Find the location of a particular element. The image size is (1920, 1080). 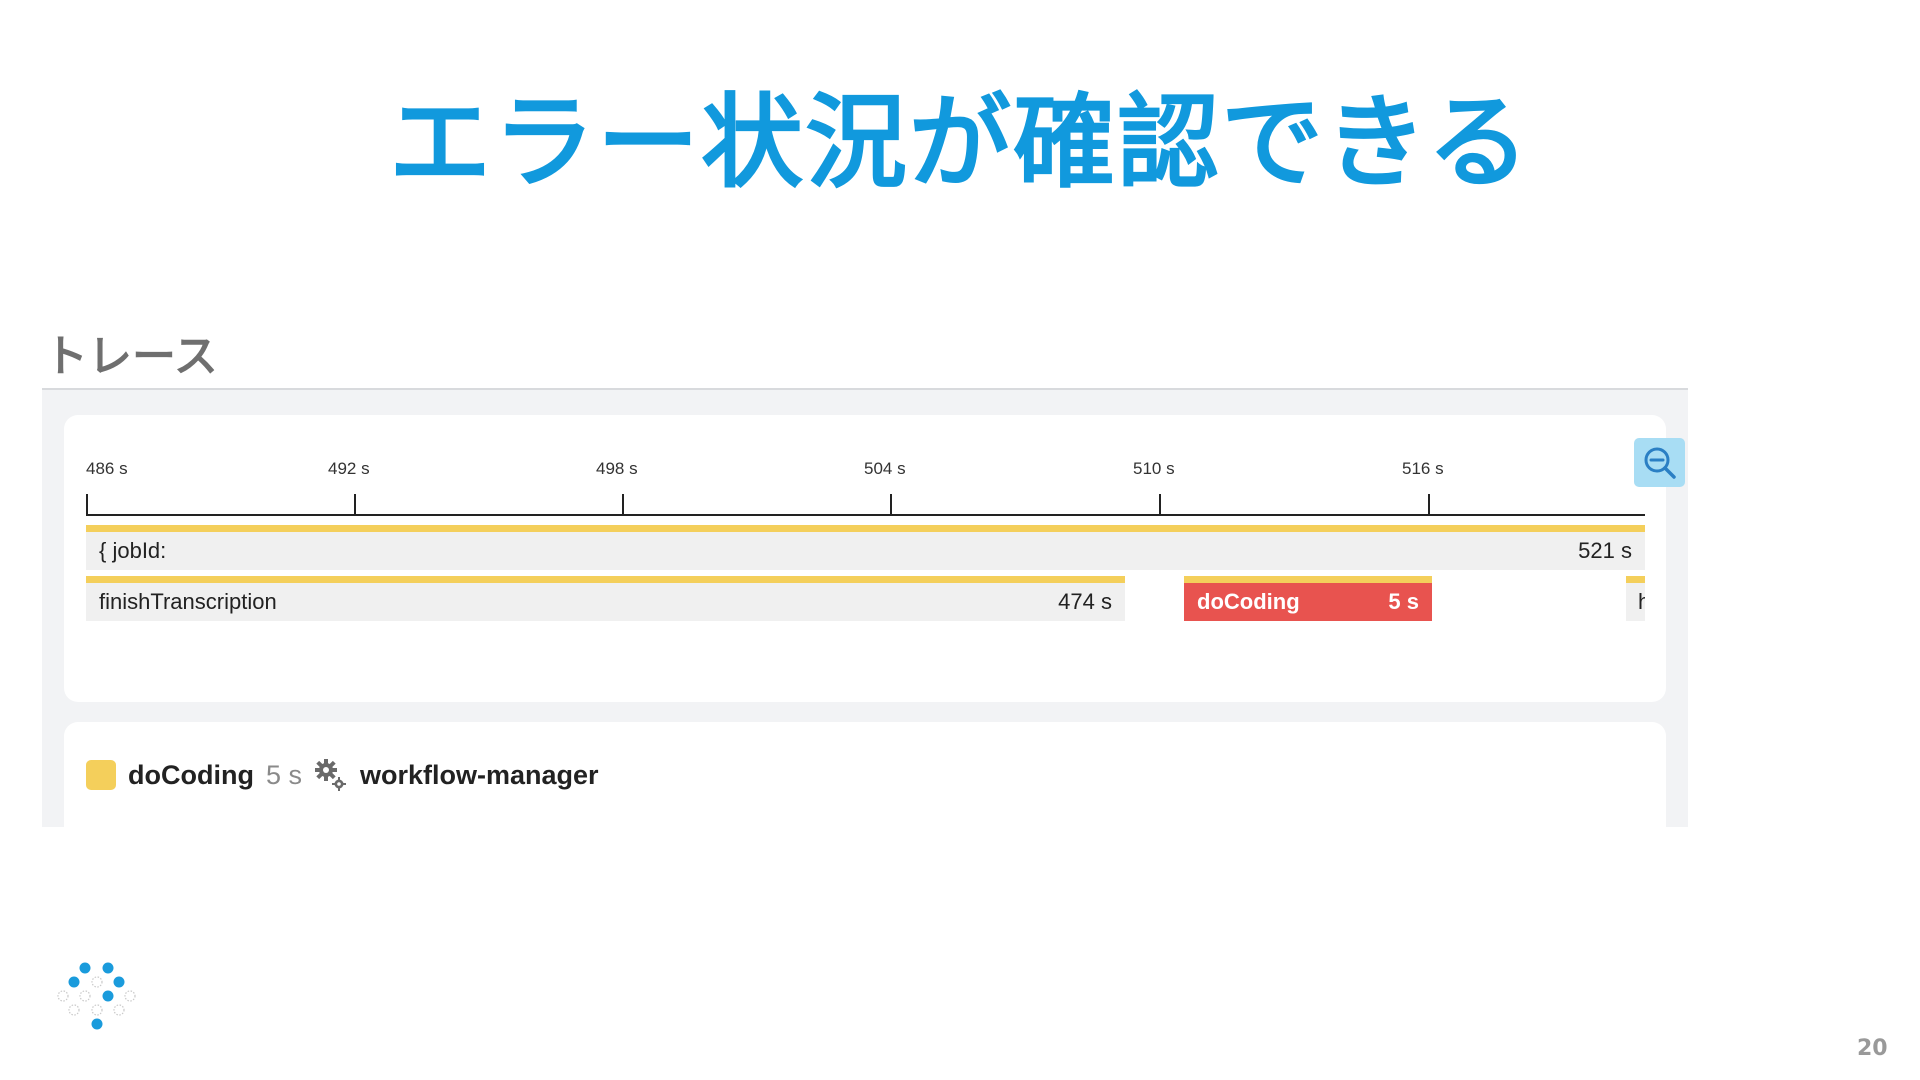

span-name: doCoding is located at coordinates (1248, 601).